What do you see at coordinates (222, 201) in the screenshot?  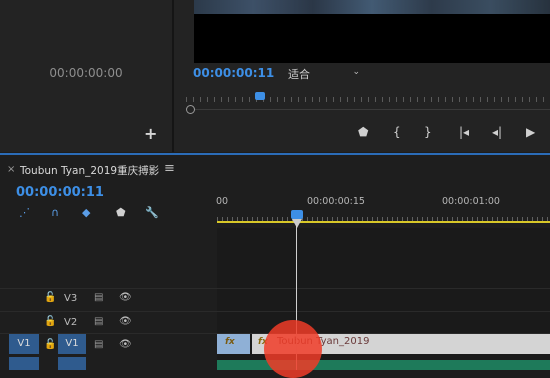 I see `ruler-label: 00` at bounding box center [222, 201].